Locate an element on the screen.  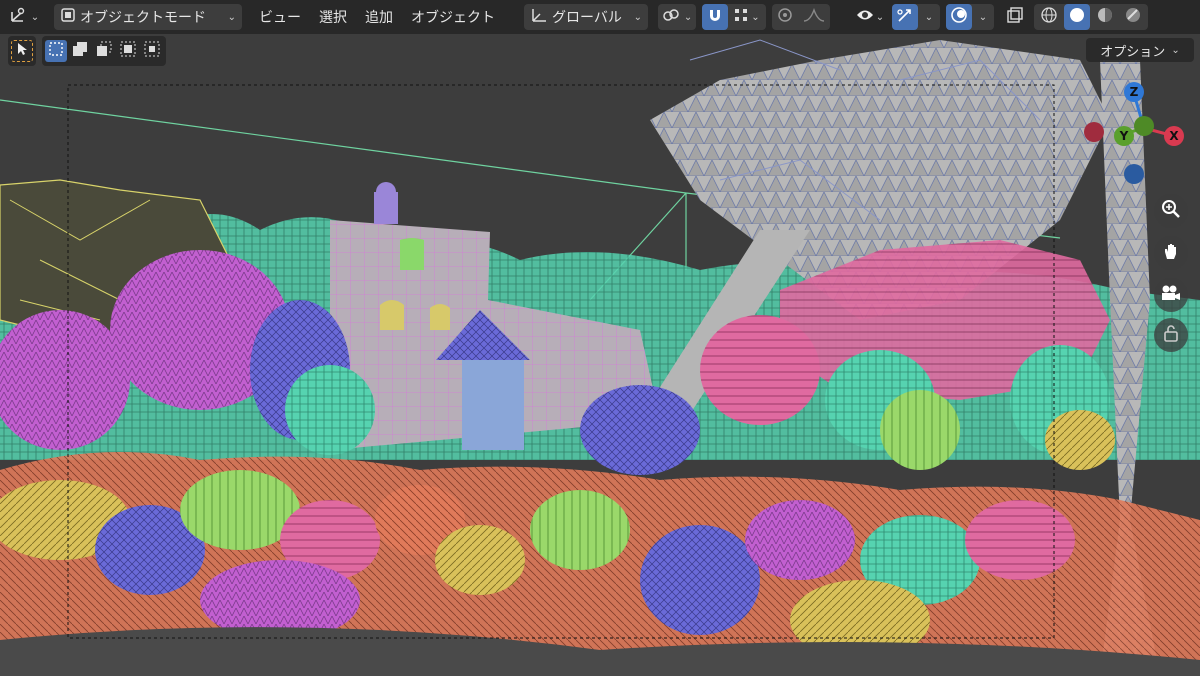
camera-icon is located at coordinates (1171, 295).